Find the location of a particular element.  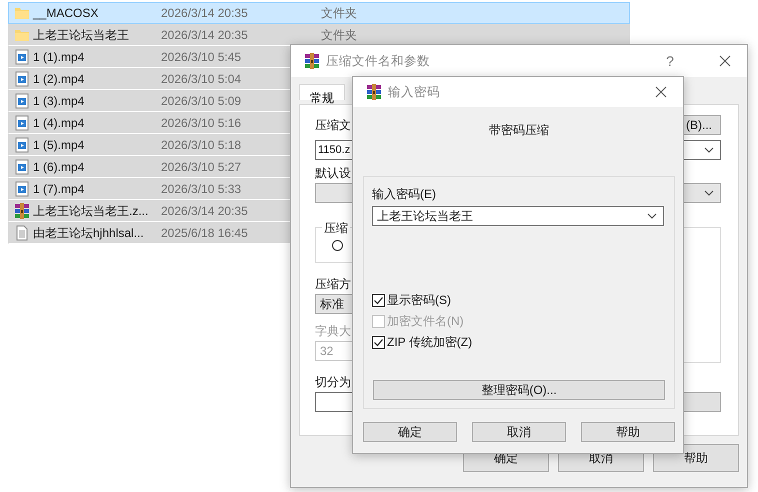

file-name: 1 (2).mp4 is located at coordinates (59, 79).